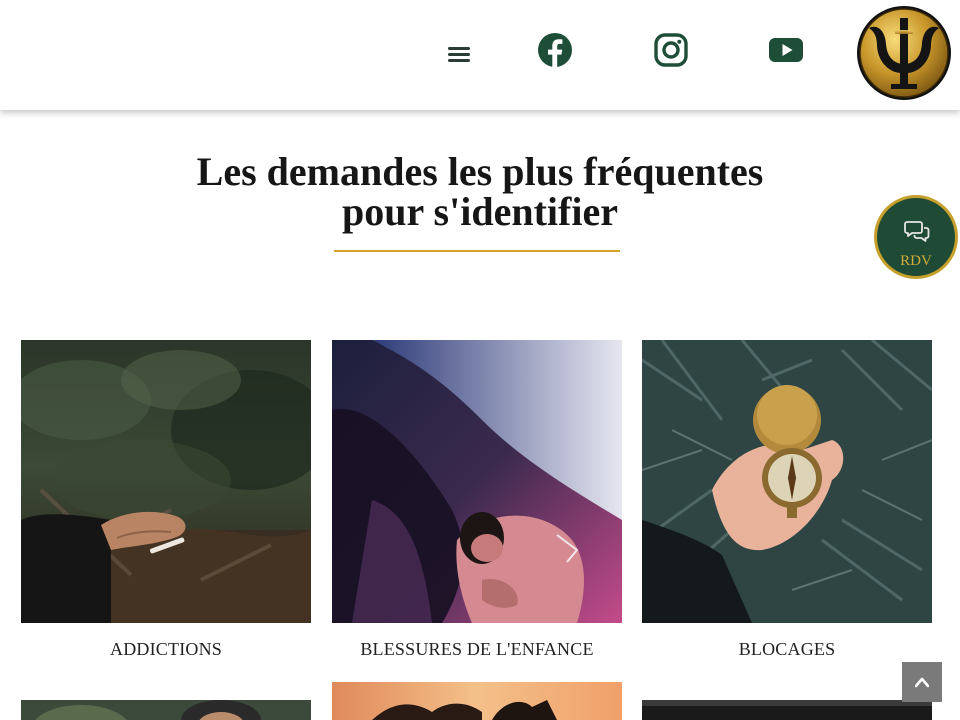  I want to click on instagram-icon, so click(671, 50).